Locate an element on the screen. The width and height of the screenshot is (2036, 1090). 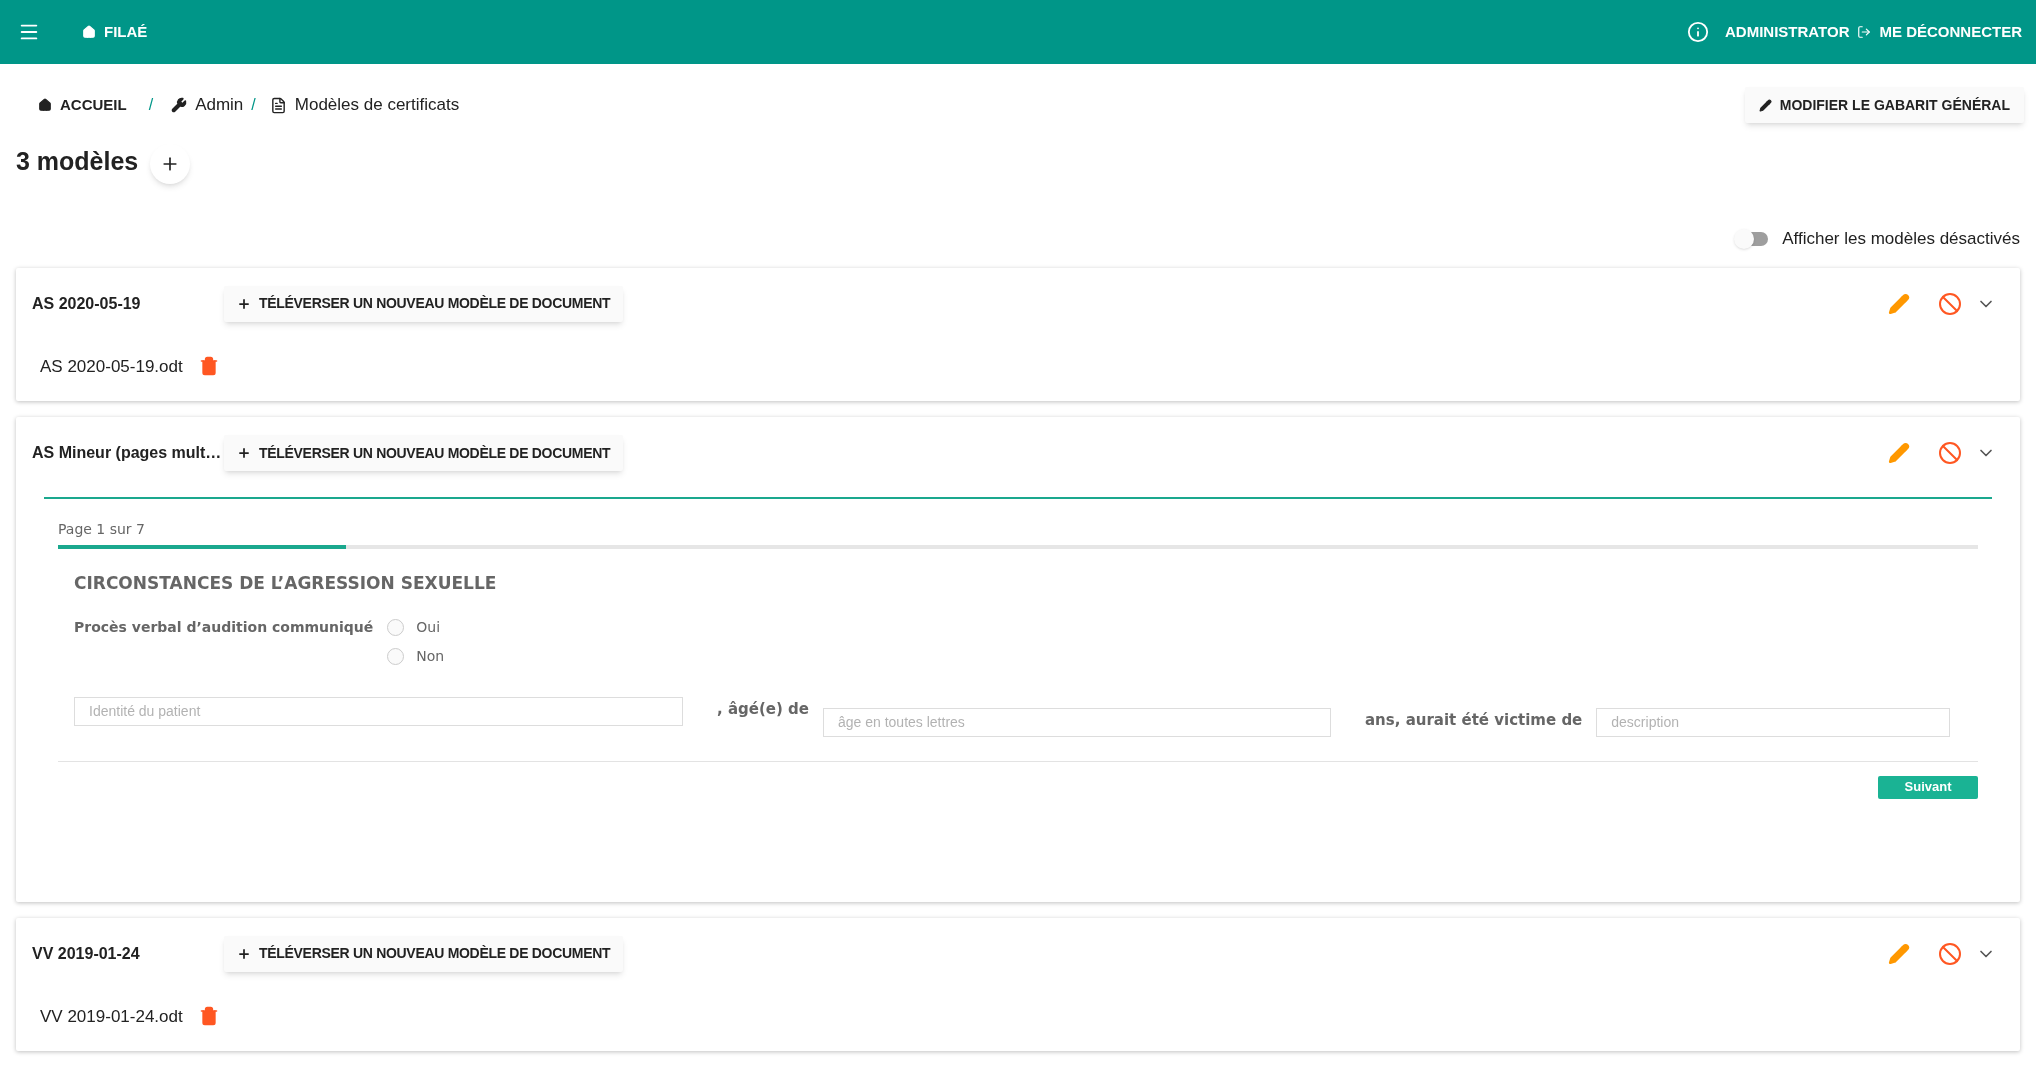
logout-icon is located at coordinates (1864, 32).